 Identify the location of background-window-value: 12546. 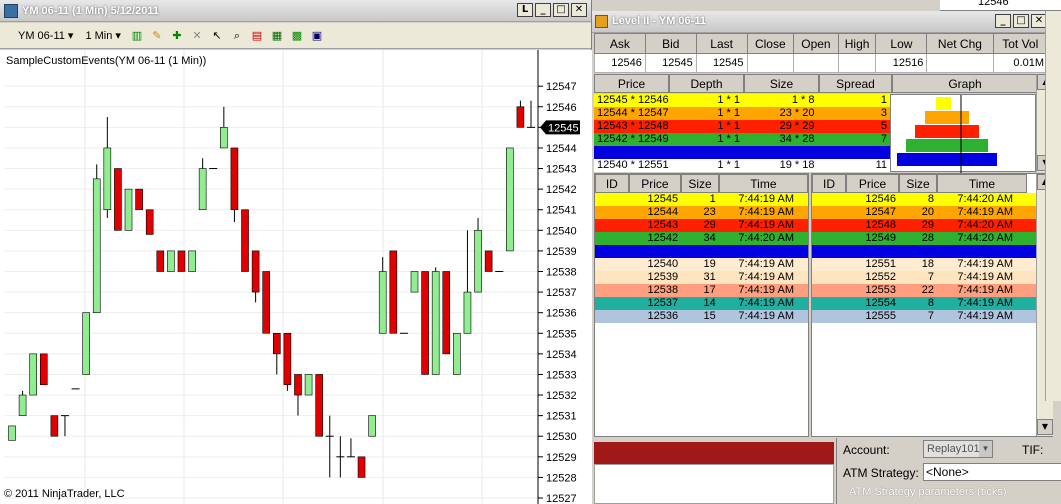
(993, 4).